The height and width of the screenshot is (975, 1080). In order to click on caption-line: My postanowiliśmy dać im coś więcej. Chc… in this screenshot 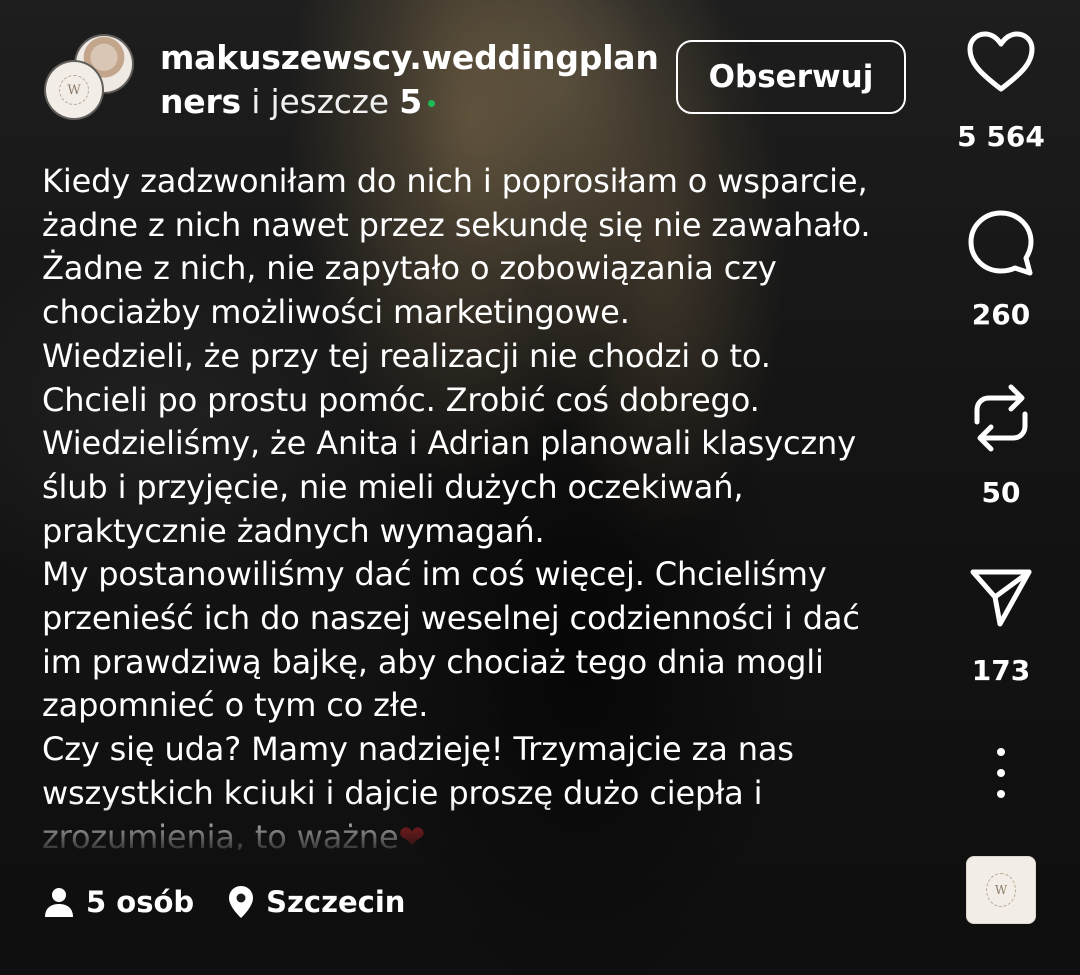, I will do `click(434, 574)`.